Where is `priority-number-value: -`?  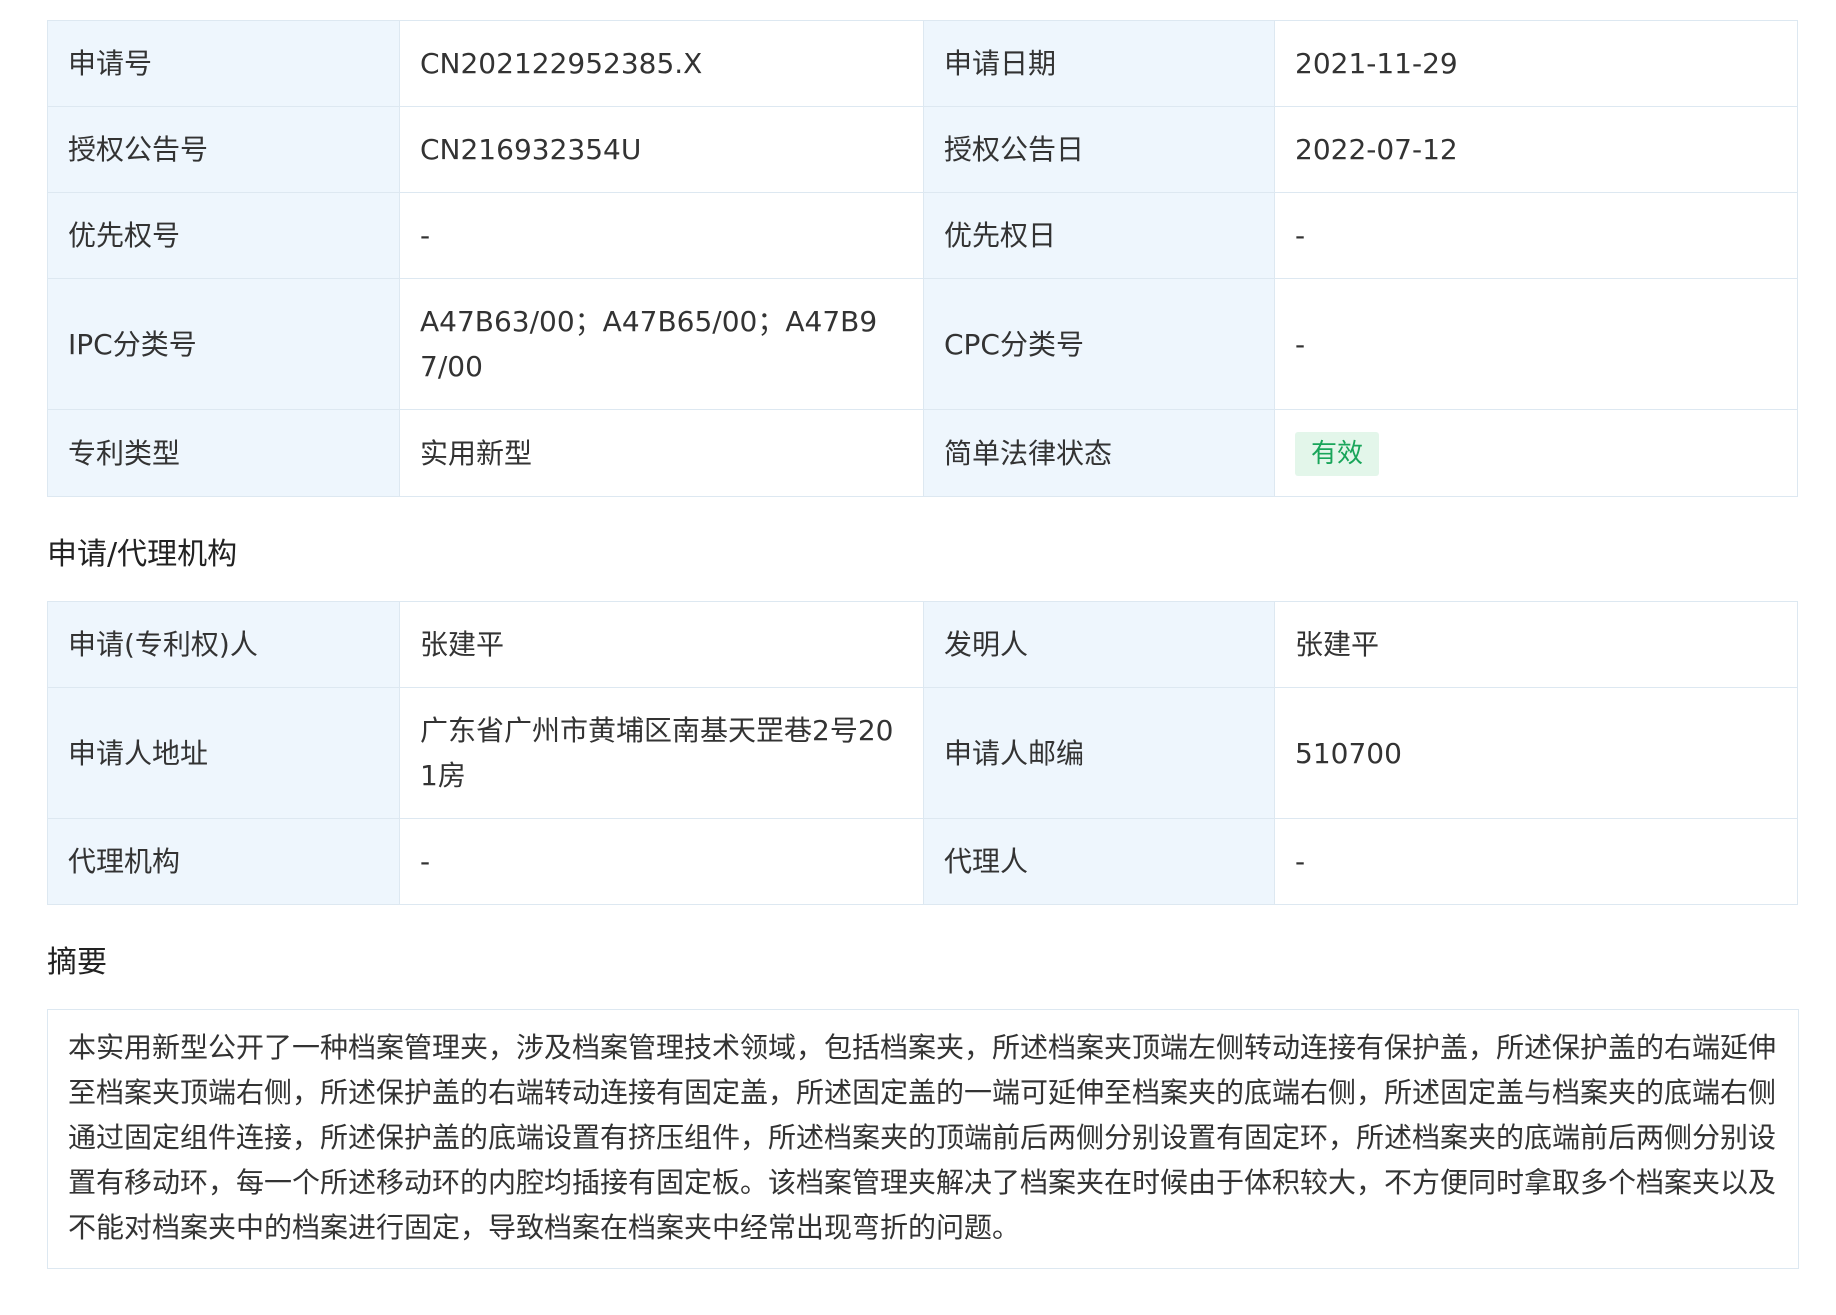 priority-number-value: - is located at coordinates (661, 235).